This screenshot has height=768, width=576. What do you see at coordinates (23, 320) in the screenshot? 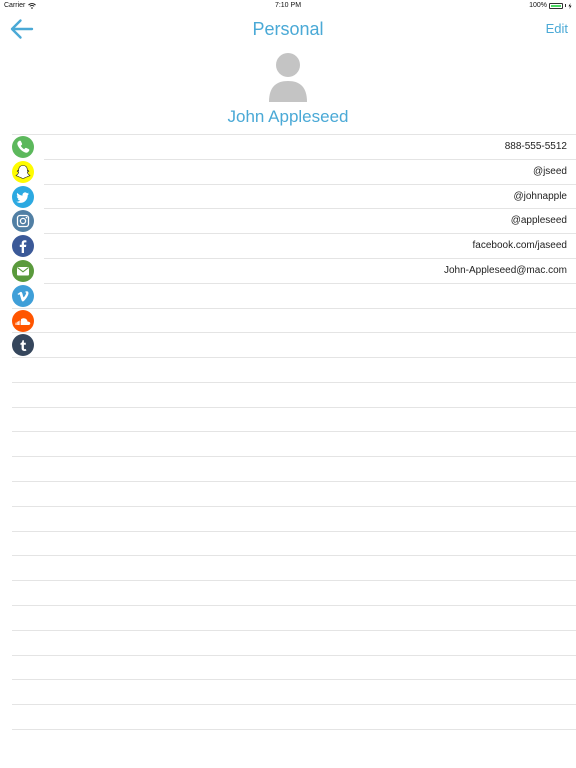
I see `soundcloud-icon` at bounding box center [23, 320].